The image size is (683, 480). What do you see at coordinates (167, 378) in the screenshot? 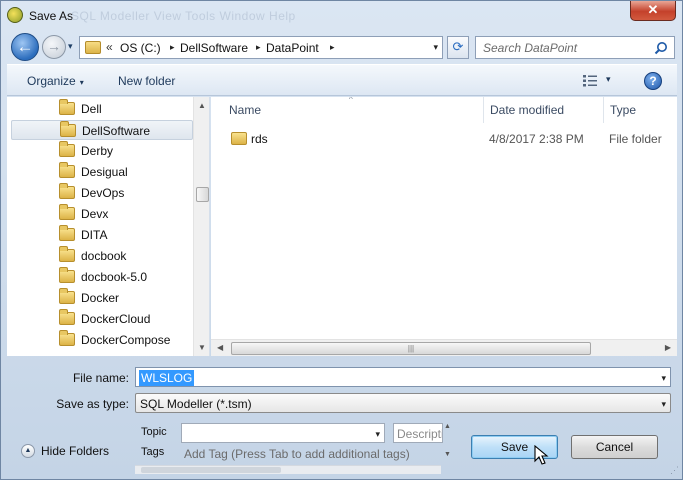
I see `file-name-value: WLSLOG` at bounding box center [167, 378].